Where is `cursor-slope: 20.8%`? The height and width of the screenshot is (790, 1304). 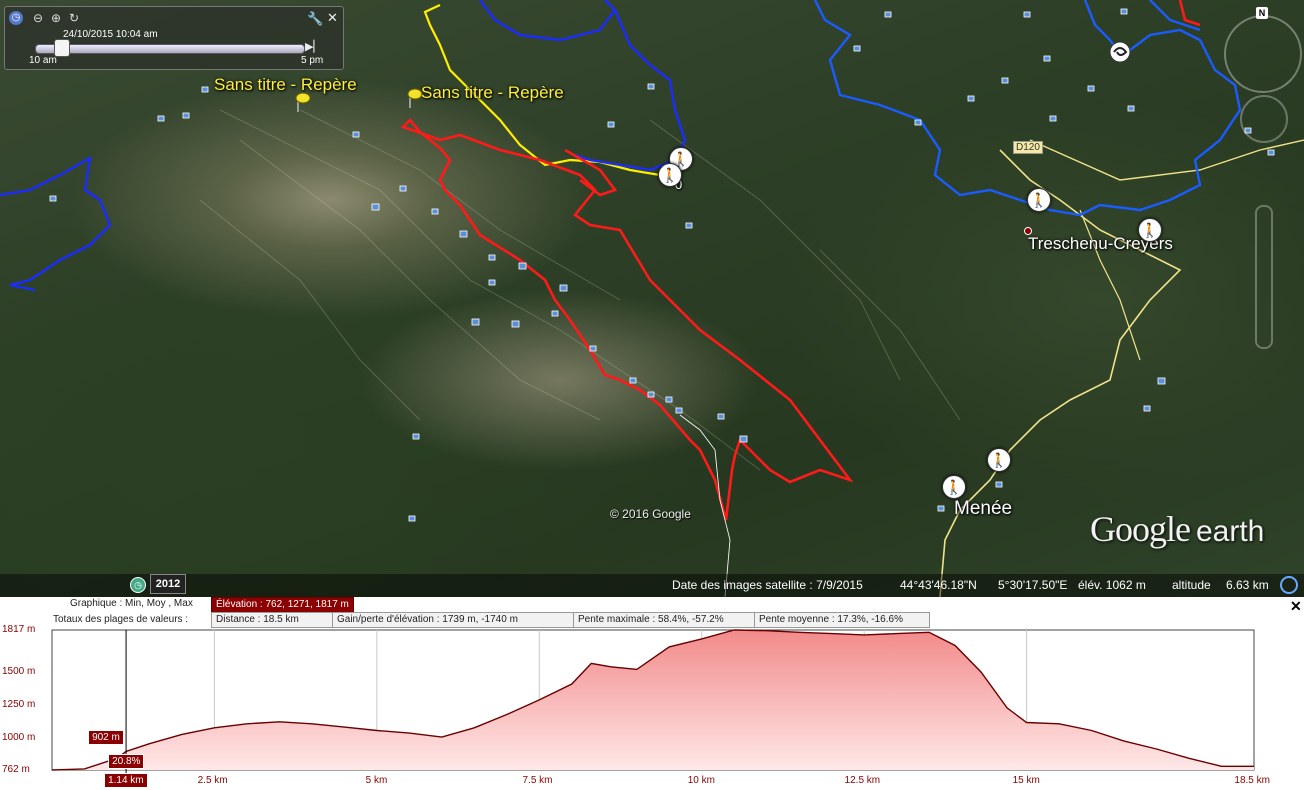
cursor-slope: 20.8% is located at coordinates (126, 761).